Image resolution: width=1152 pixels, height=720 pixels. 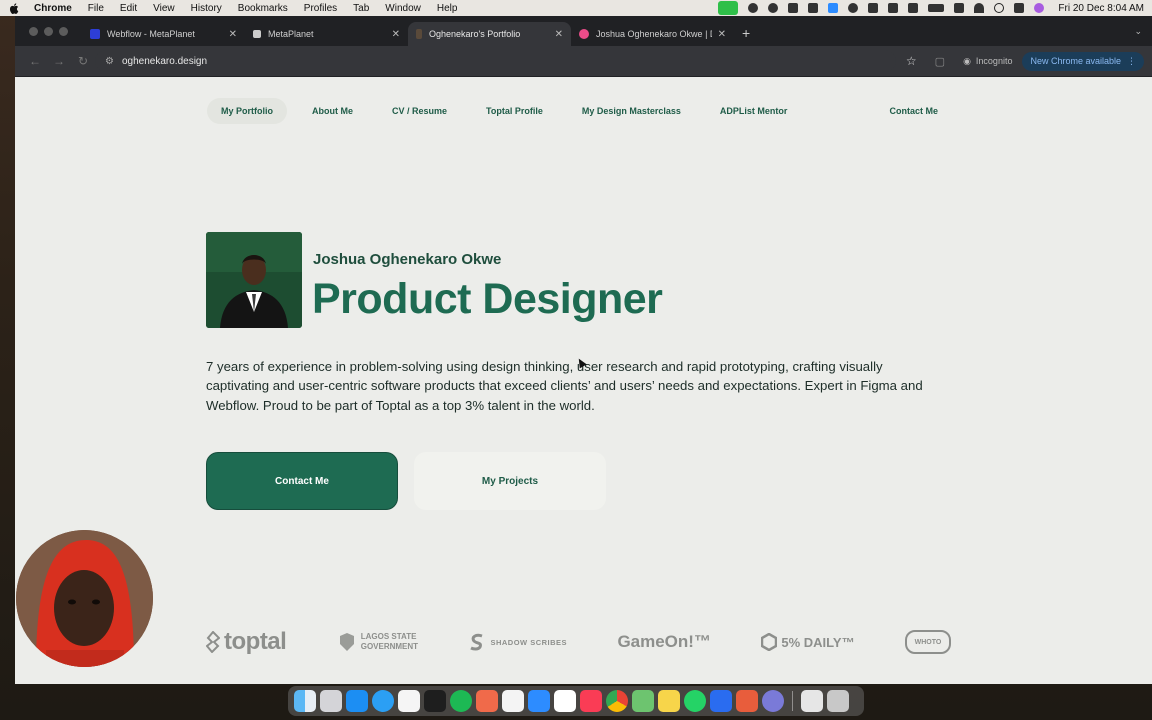 I want to click on back-arrow-icon: ←, so click(x=35, y=61).